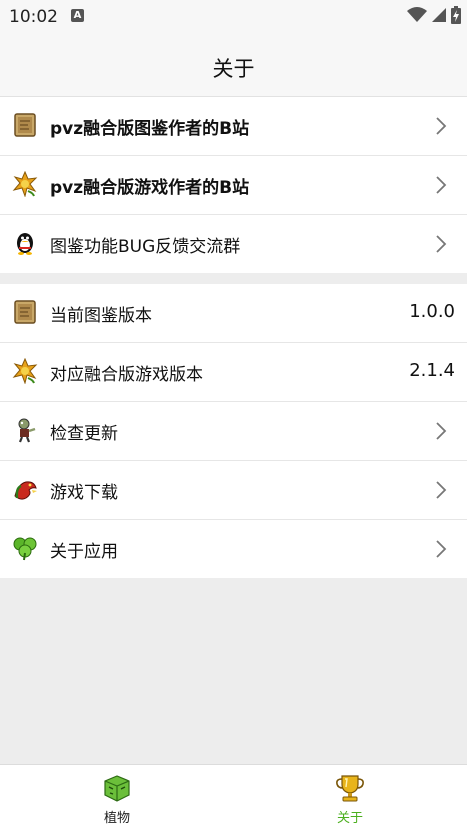 The image size is (467, 831). What do you see at coordinates (233, 797) in the screenshot?
I see `bottom-navigation: 植物 关于` at bounding box center [233, 797].